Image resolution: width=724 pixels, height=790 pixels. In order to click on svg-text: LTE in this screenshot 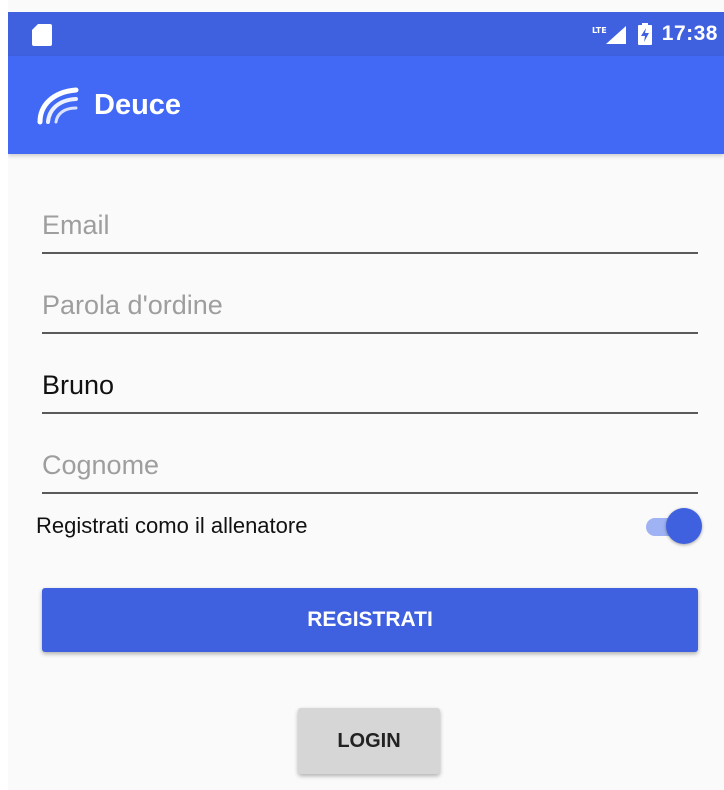, I will do `click(599, 30)`.